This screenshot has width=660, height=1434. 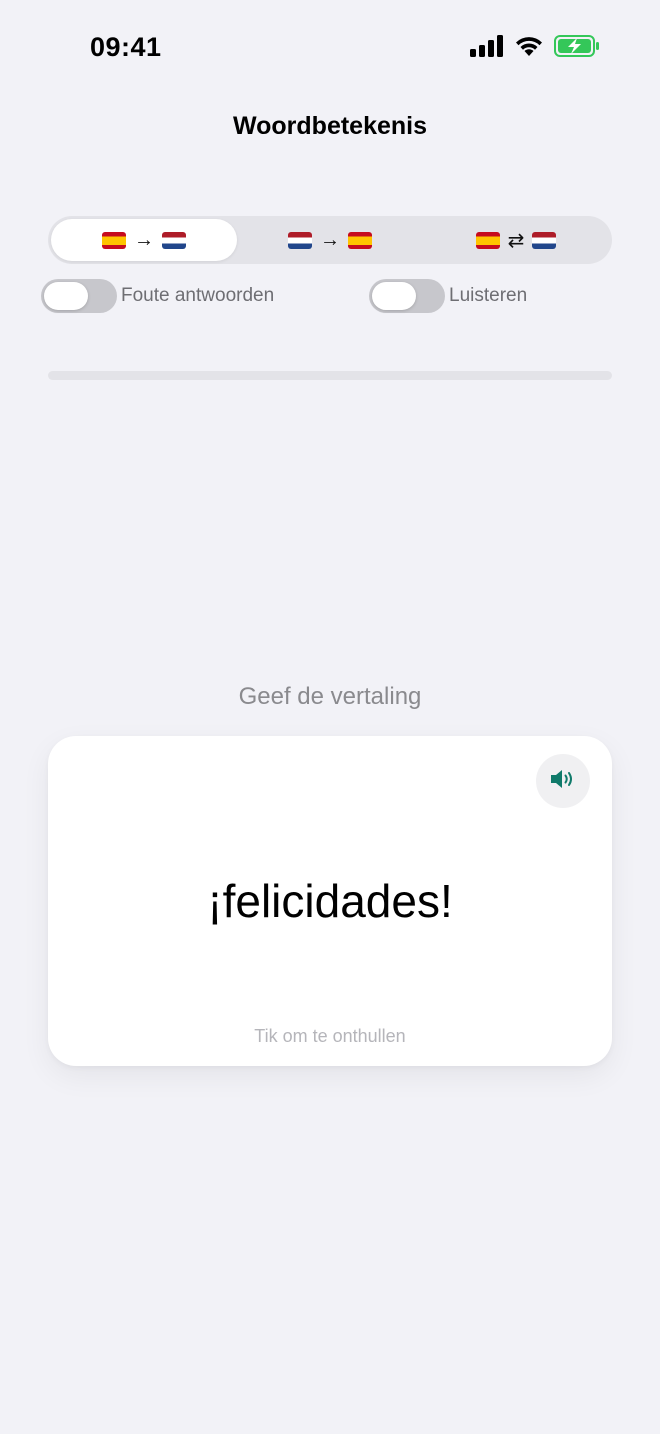 I want to click on direction-selector: → → ⇄, so click(x=330, y=240).